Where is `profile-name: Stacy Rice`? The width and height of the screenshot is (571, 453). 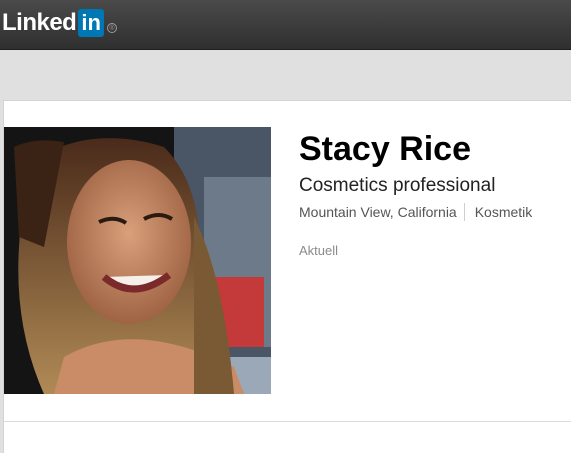
profile-name: Stacy Rice is located at coordinates (385, 149).